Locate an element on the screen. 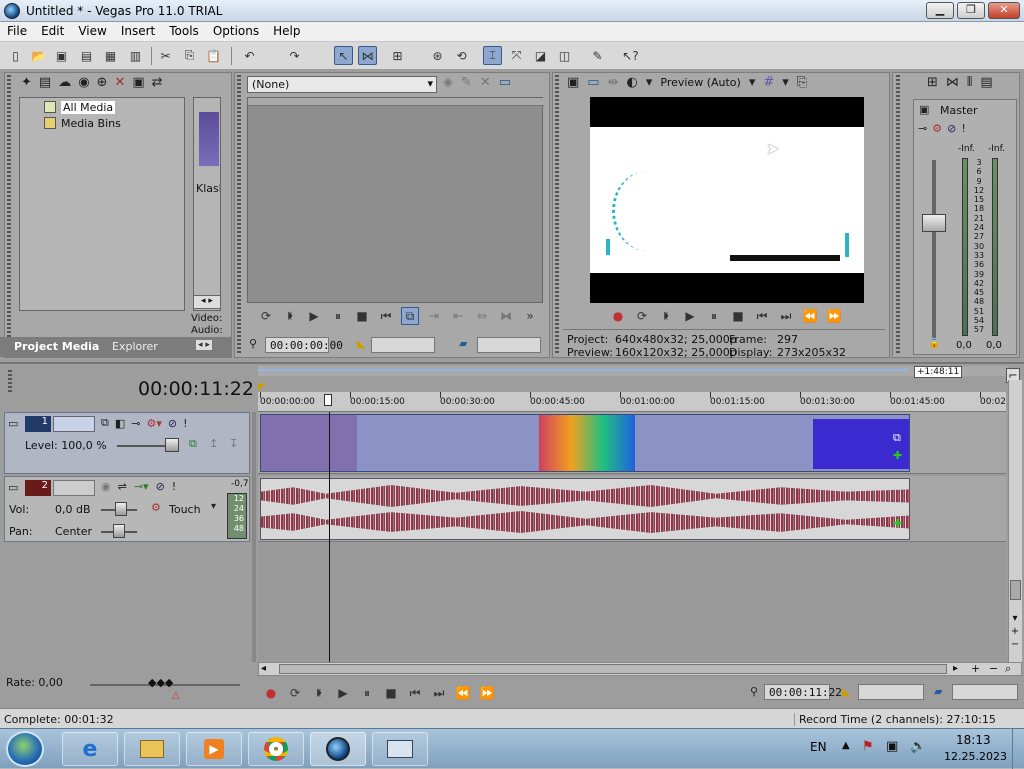 The image size is (1024, 769). event-fx-icon: ✚ is located at coordinates (897, 523).